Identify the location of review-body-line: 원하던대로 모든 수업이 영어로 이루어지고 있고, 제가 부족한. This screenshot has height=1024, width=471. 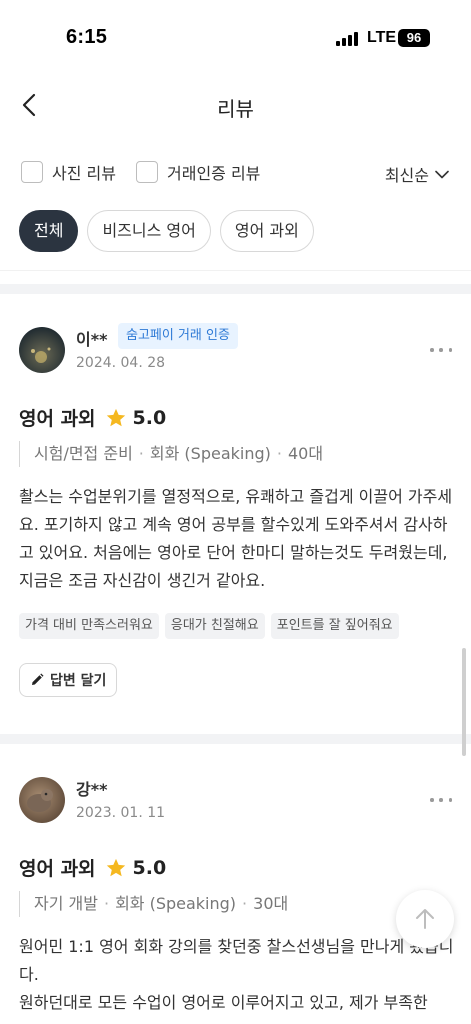
(223, 1002).